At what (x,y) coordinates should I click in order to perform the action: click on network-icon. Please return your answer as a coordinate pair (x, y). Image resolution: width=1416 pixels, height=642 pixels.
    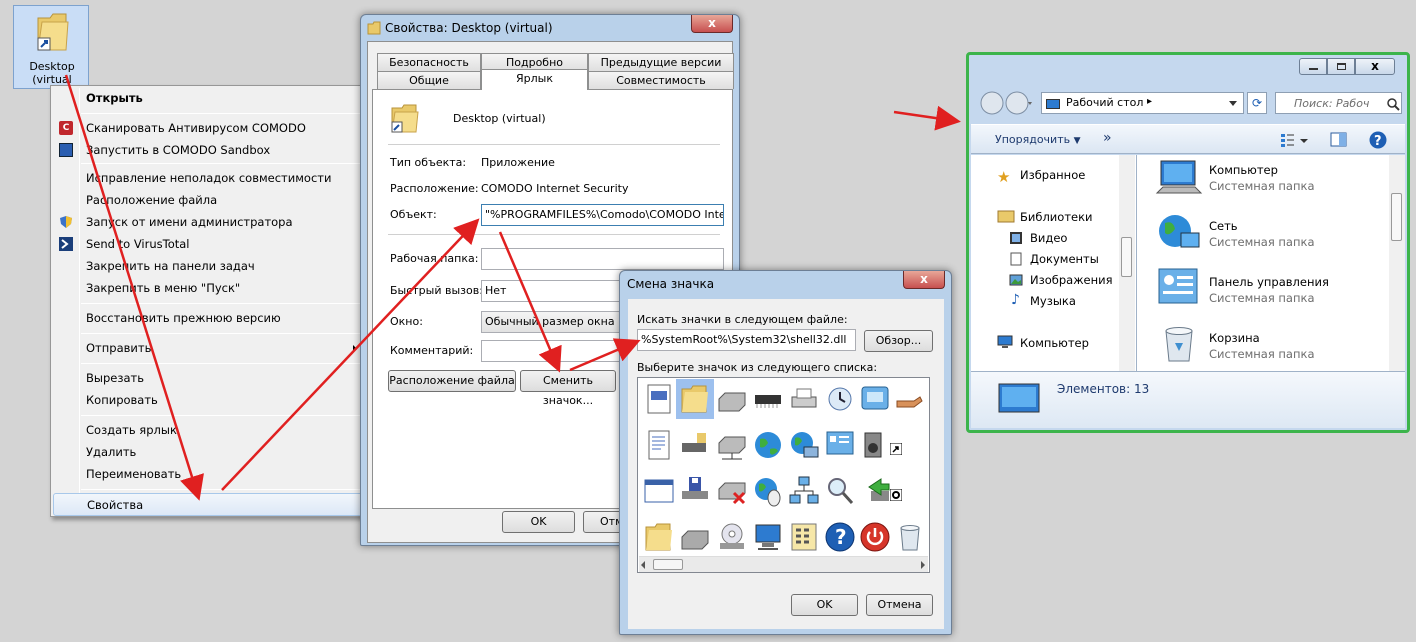
    Looking at the image, I should click on (1179, 231).